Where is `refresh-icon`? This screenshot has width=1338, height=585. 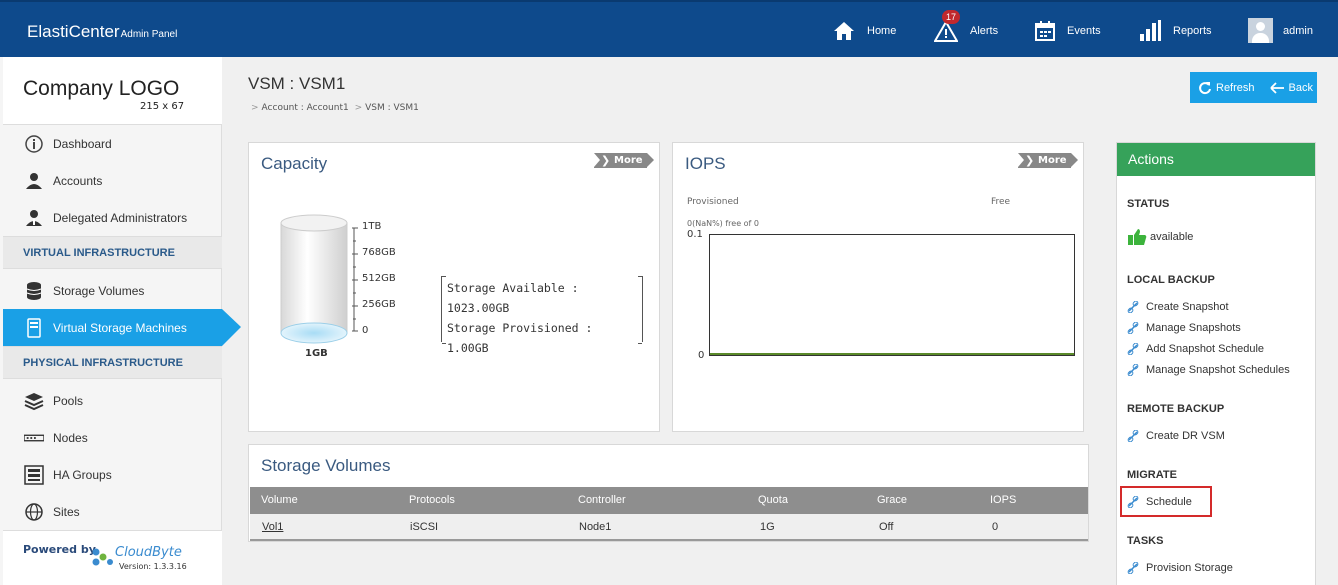 refresh-icon is located at coordinates (1205, 87).